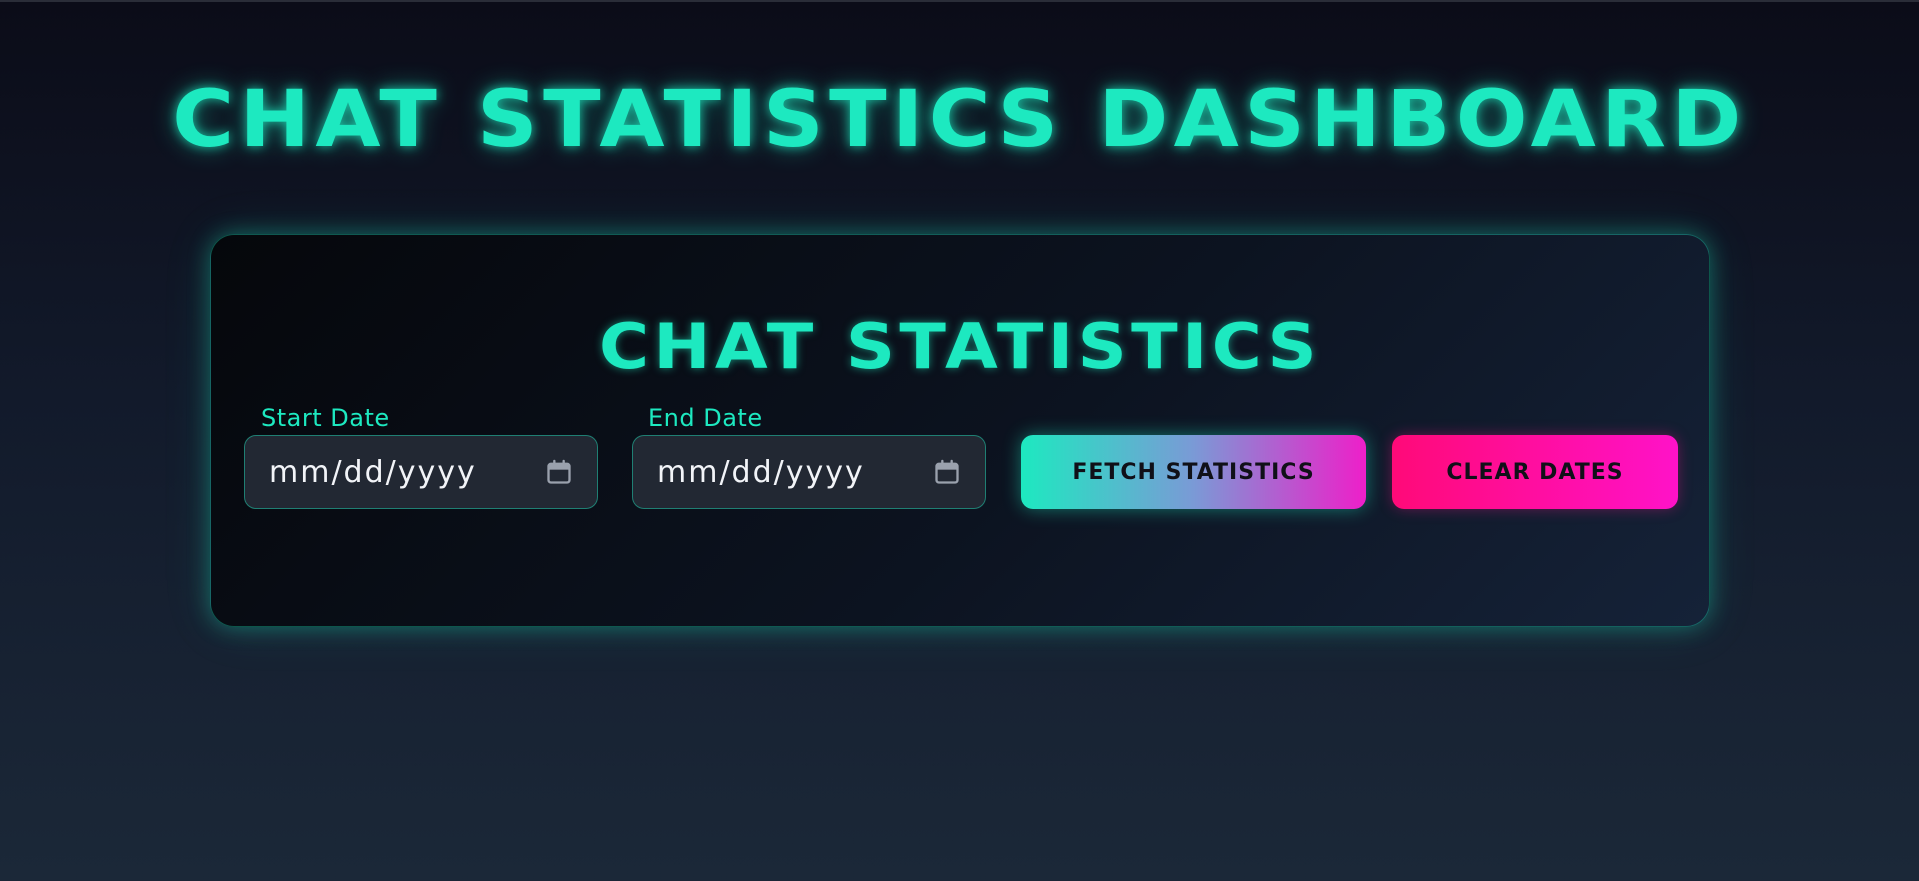 This screenshot has width=1919, height=881. I want to click on end-date-input: mm/dd/yyyy, so click(809, 472).